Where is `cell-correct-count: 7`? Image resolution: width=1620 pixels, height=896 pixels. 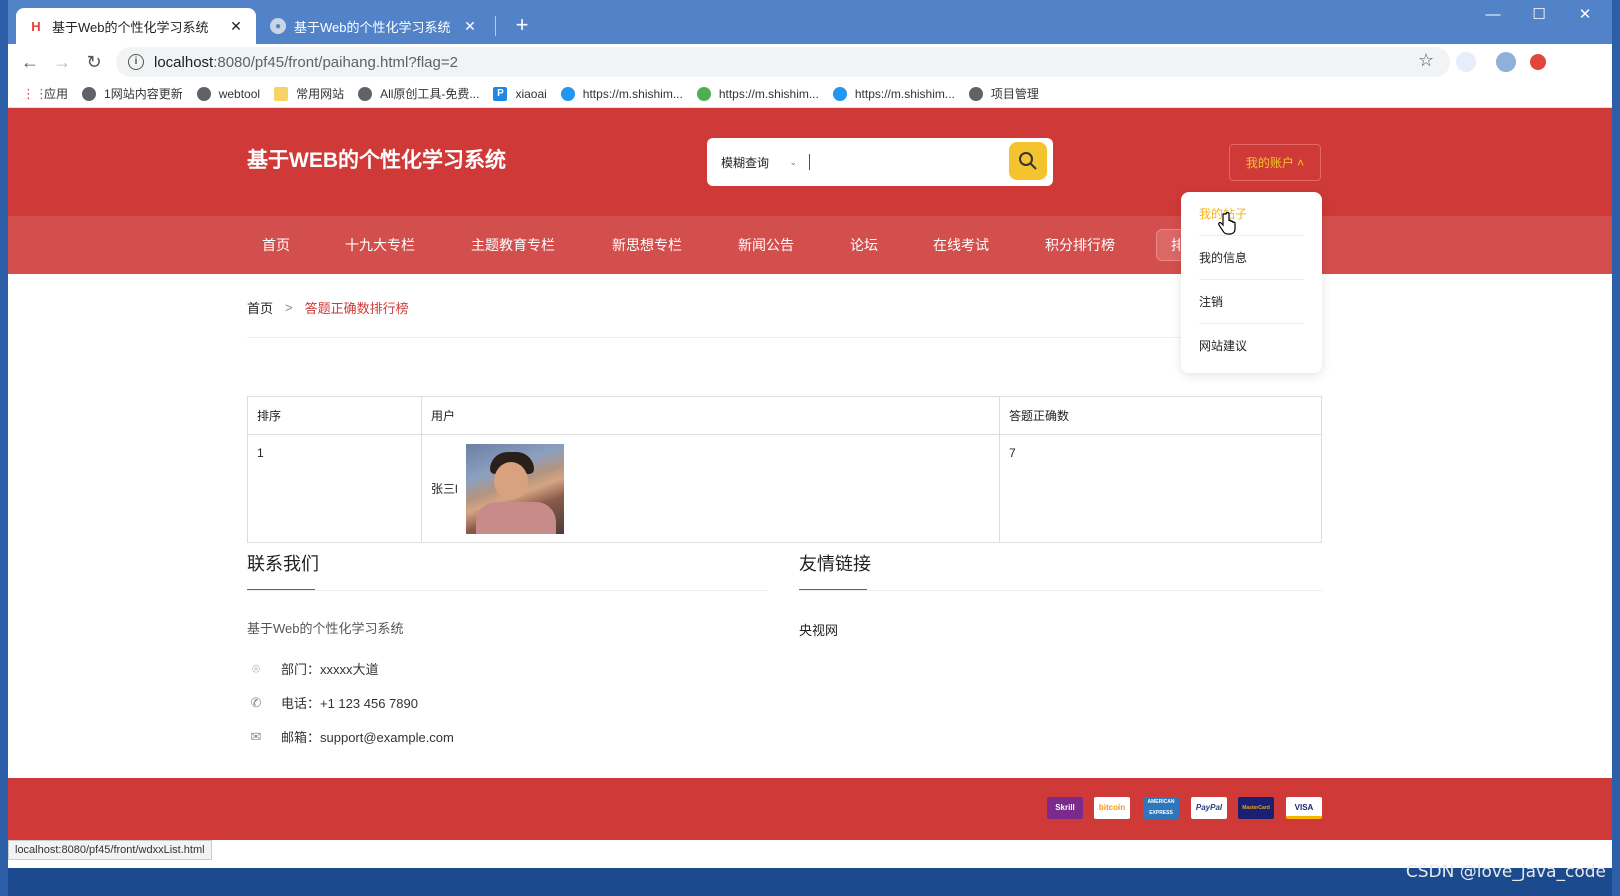
cell-correct-count: 7 is located at coordinates (1160, 488).